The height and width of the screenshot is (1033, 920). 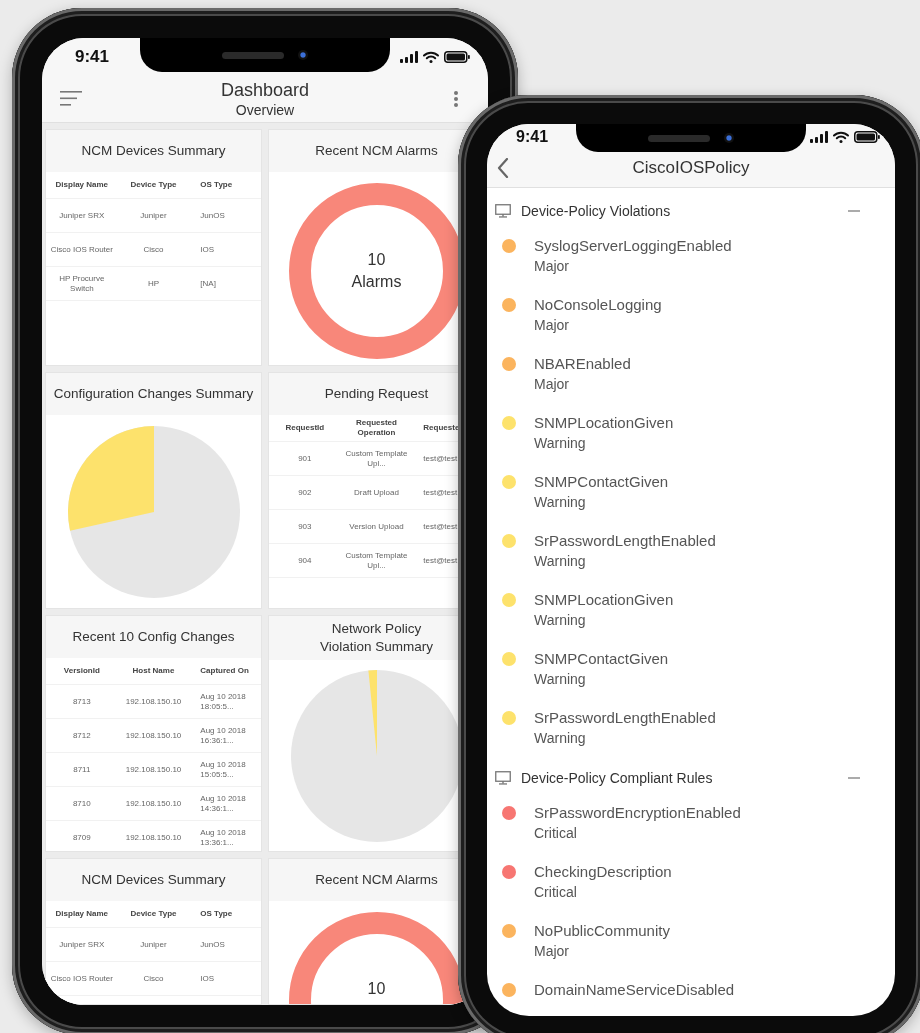 I want to click on back-icon, so click(x=503, y=168).